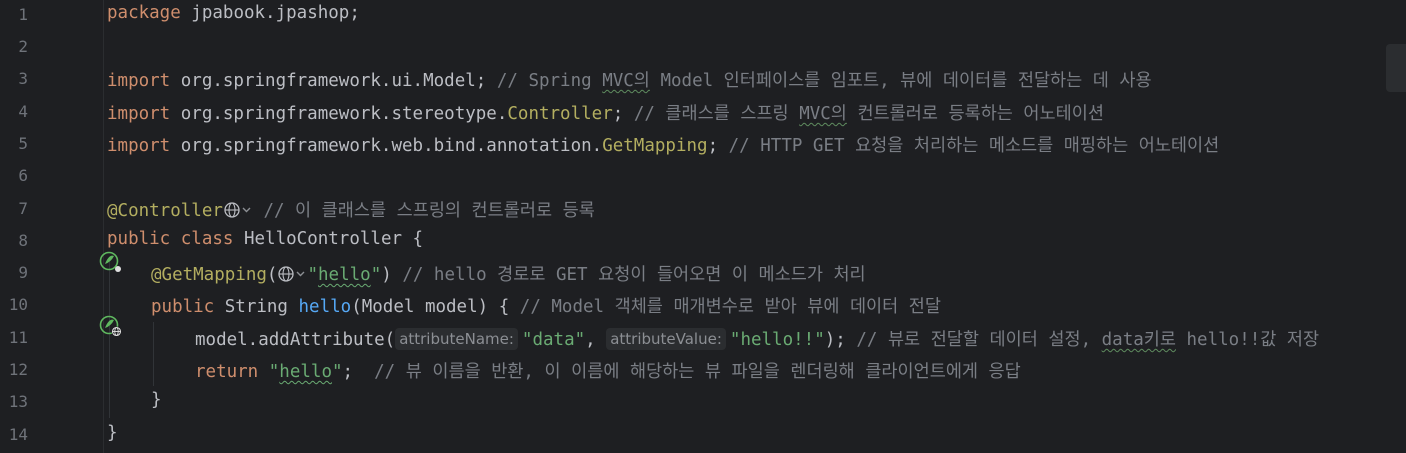 The width and height of the screenshot is (1406, 453). Describe the element at coordinates (23, 175) in the screenshot. I see `line-number: 6` at that location.